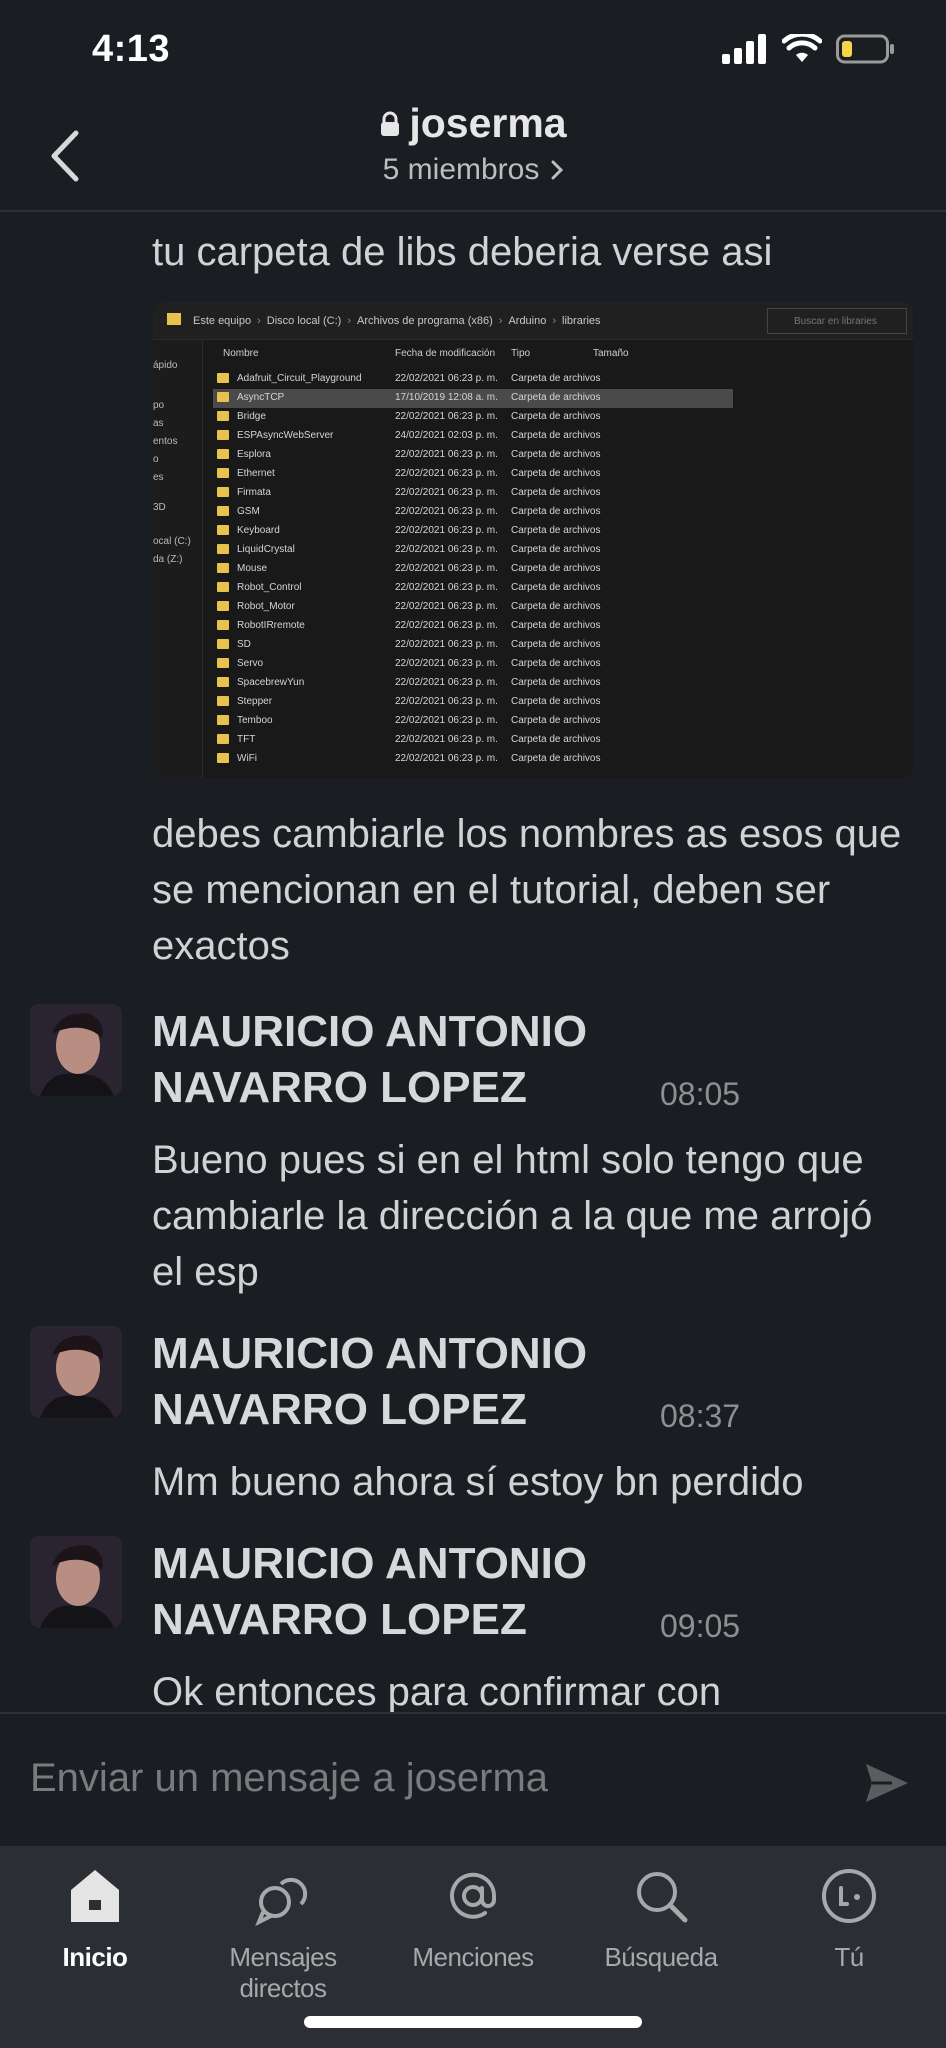 The image size is (946, 2048). Describe the element at coordinates (289, 1778) in the screenshot. I see `message-input: Enviar un mensaje a joserma` at that location.